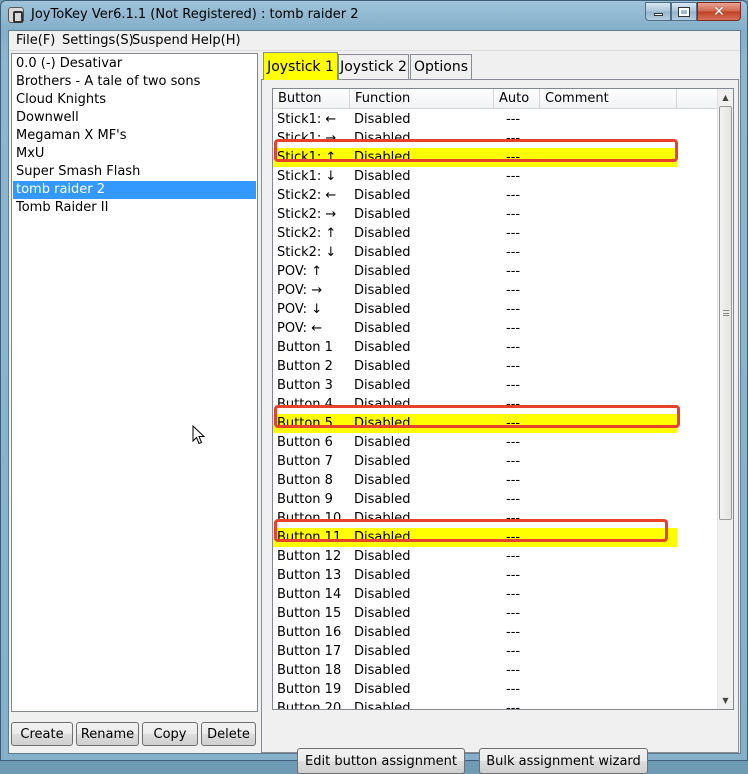 This screenshot has height=774, width=748. What do you see at coordinates (307, 214) in the screenshot?
I see `cell-button: Stick2: →` at bounding box center [307, 214].